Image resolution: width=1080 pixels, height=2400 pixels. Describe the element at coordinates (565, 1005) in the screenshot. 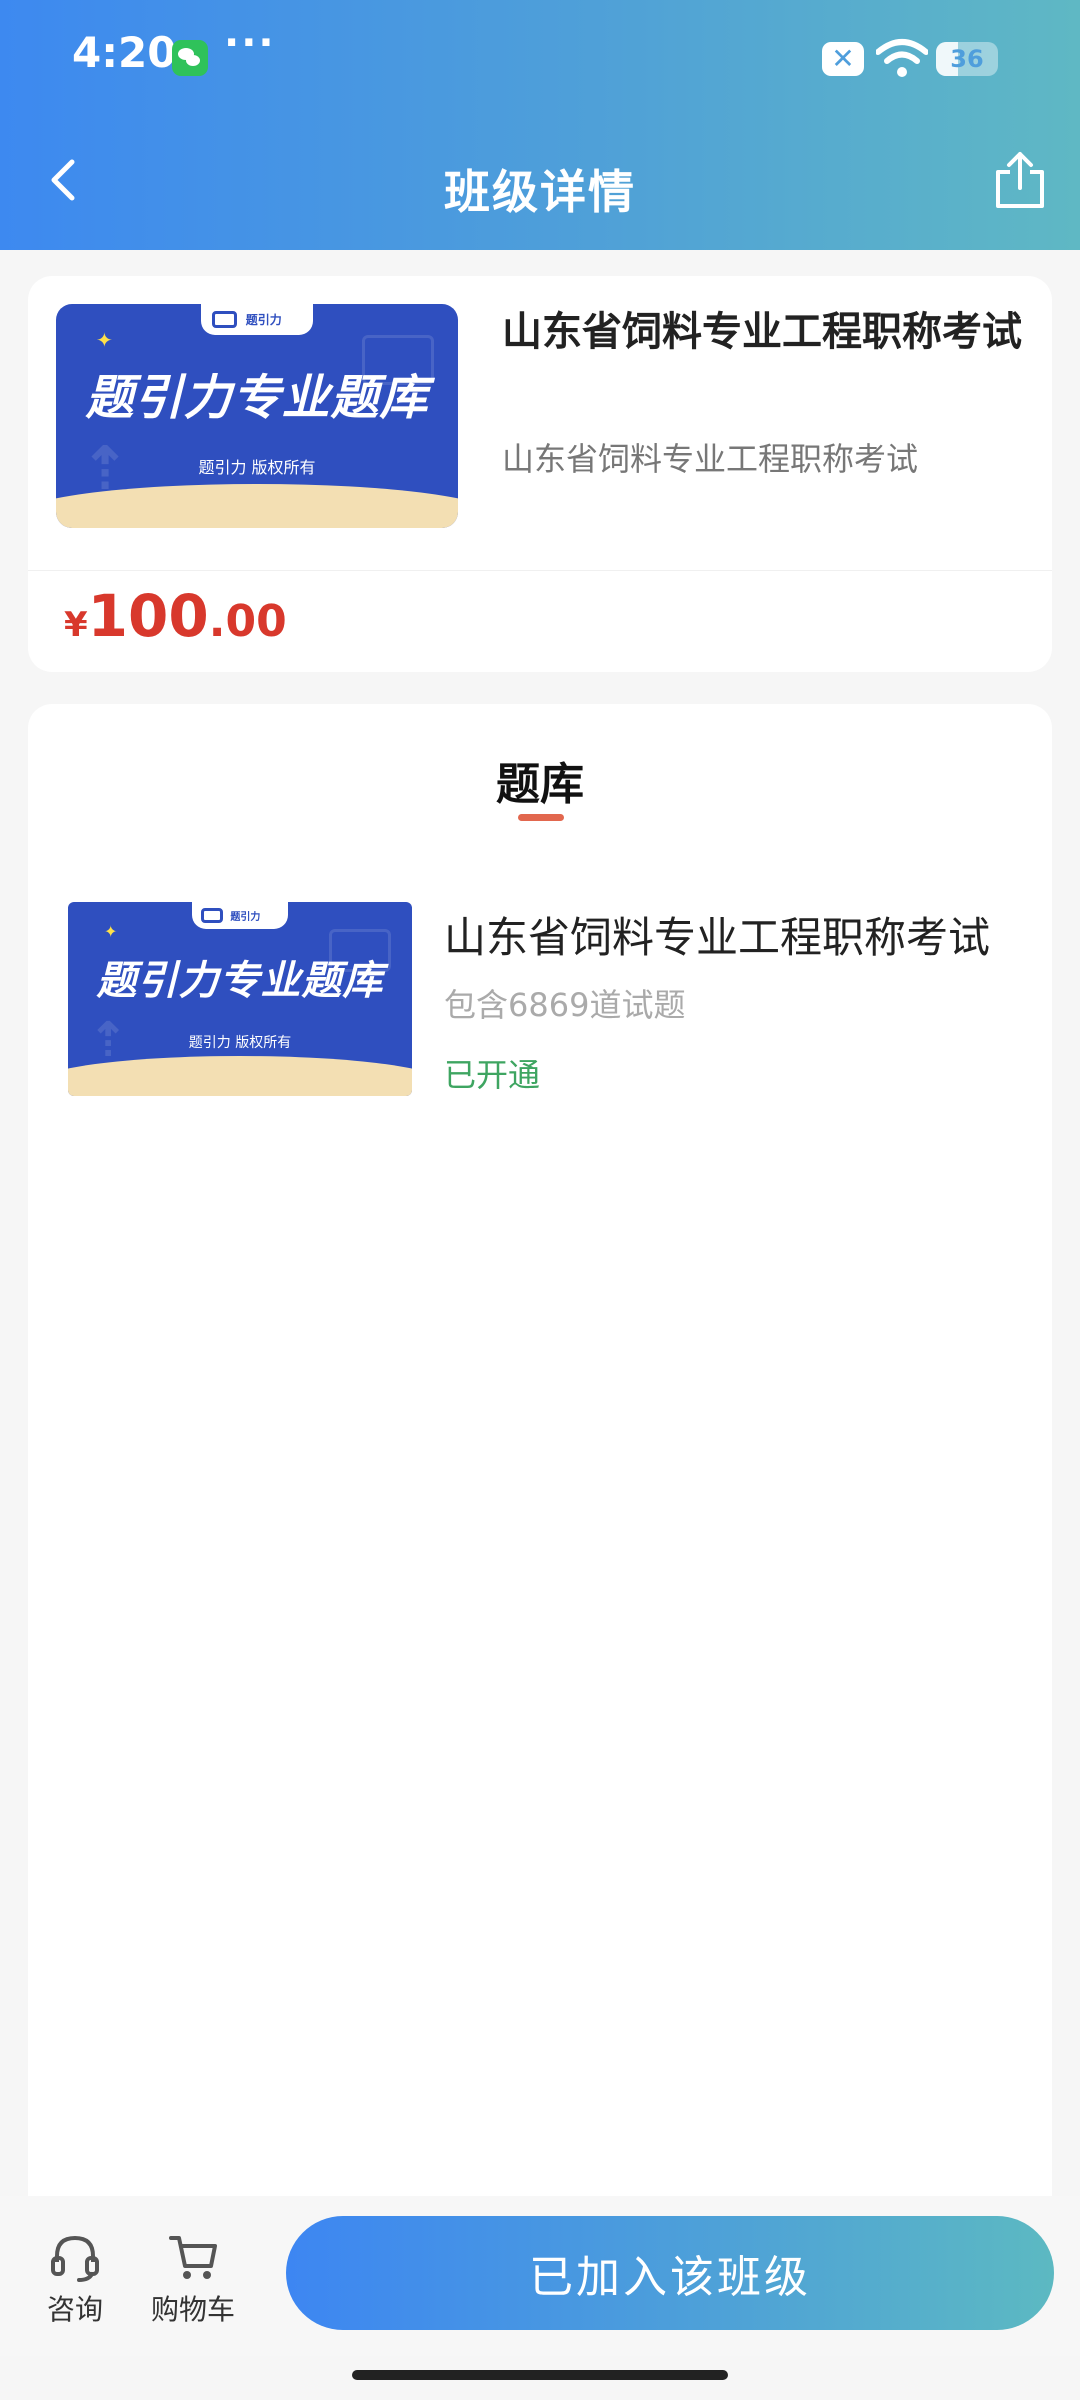

I see `bank-item-count: 包含6869道试题` at that location.